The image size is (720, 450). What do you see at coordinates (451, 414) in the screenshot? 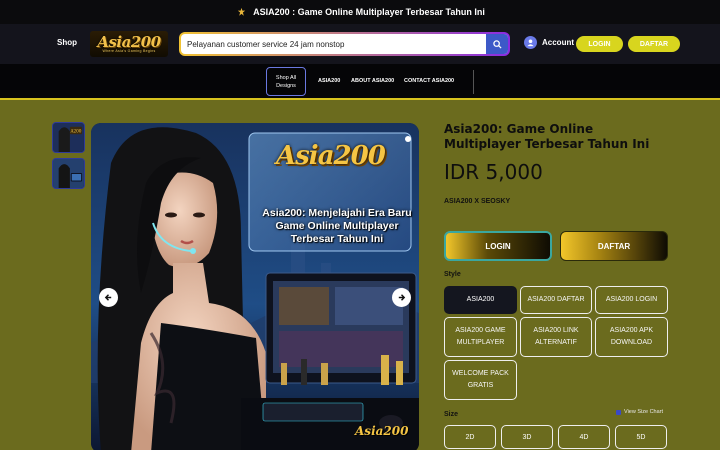
I see `size-label: Size` at bounding box center [451, 414].